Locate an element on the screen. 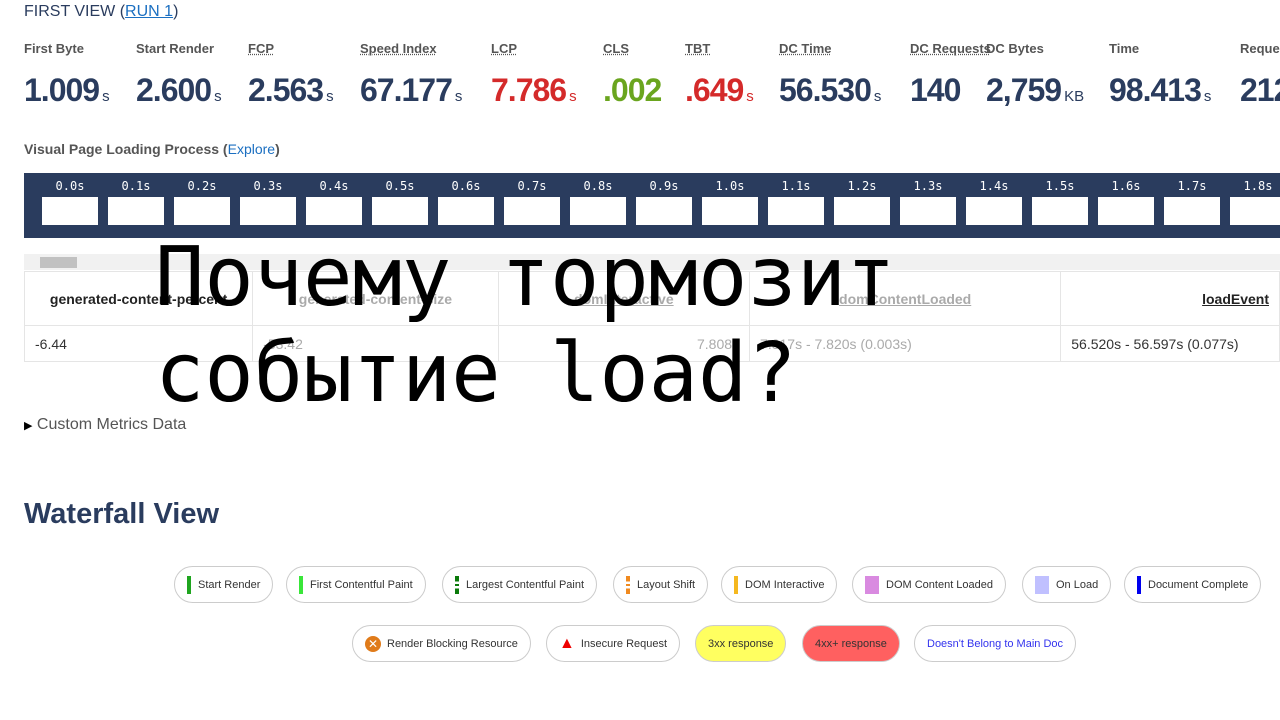  filmstrip-frame: 1.0s is located at coordinates (730, 199).